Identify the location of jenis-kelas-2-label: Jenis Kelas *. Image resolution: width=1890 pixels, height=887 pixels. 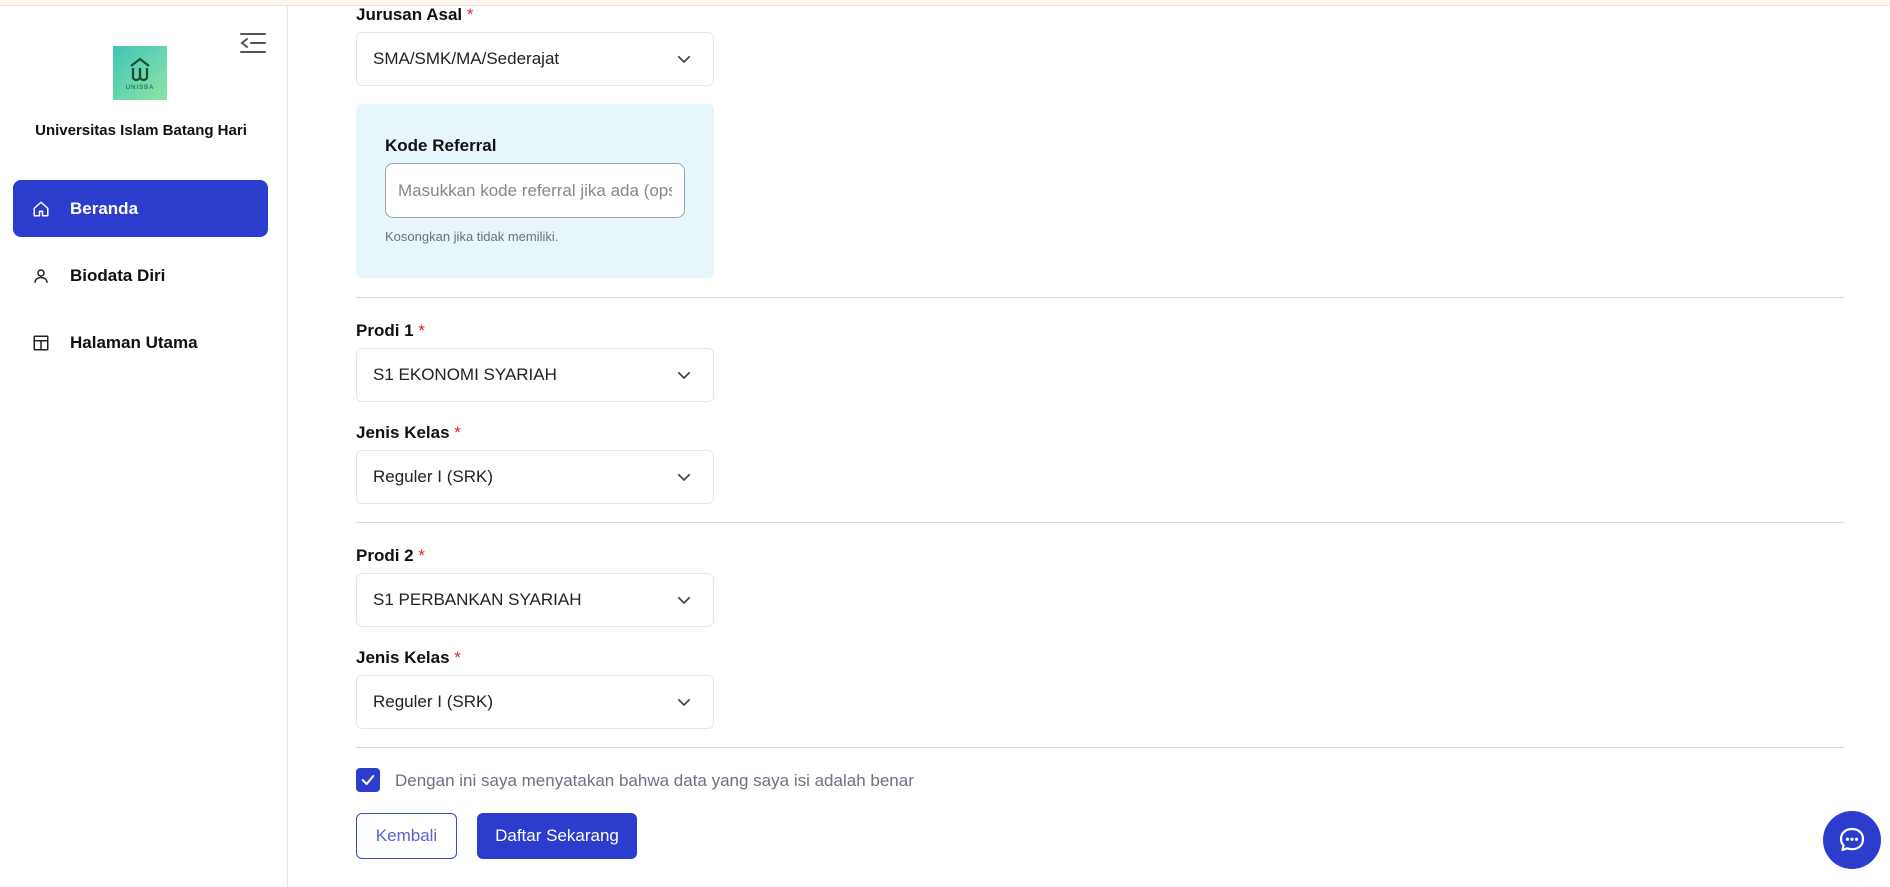
(408, 657).